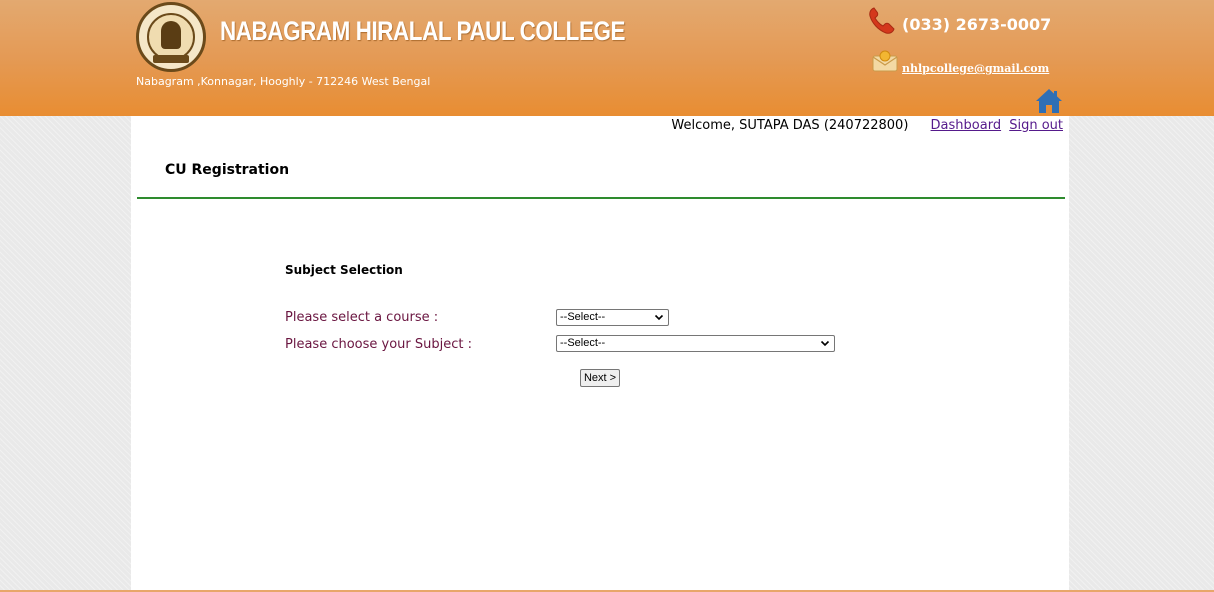 The width and height of the screenshot is (1214, 592). Describe the element at coordinates (601, 198) in the screenshot. I see `title-divider` at that location.